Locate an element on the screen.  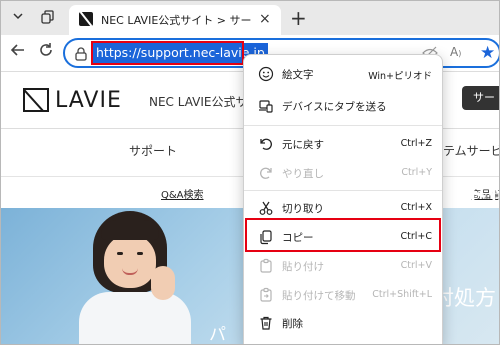
hero-headline: ート情 is located at coordinates (468, 197).